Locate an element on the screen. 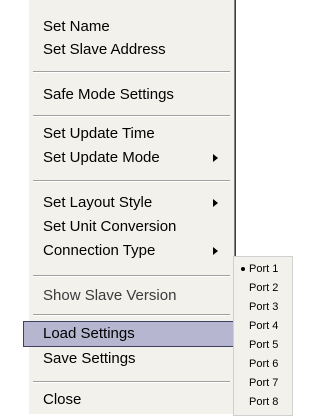  menu-item-set-slave-address: Set Slave Address is located at coordinates (131, 50).